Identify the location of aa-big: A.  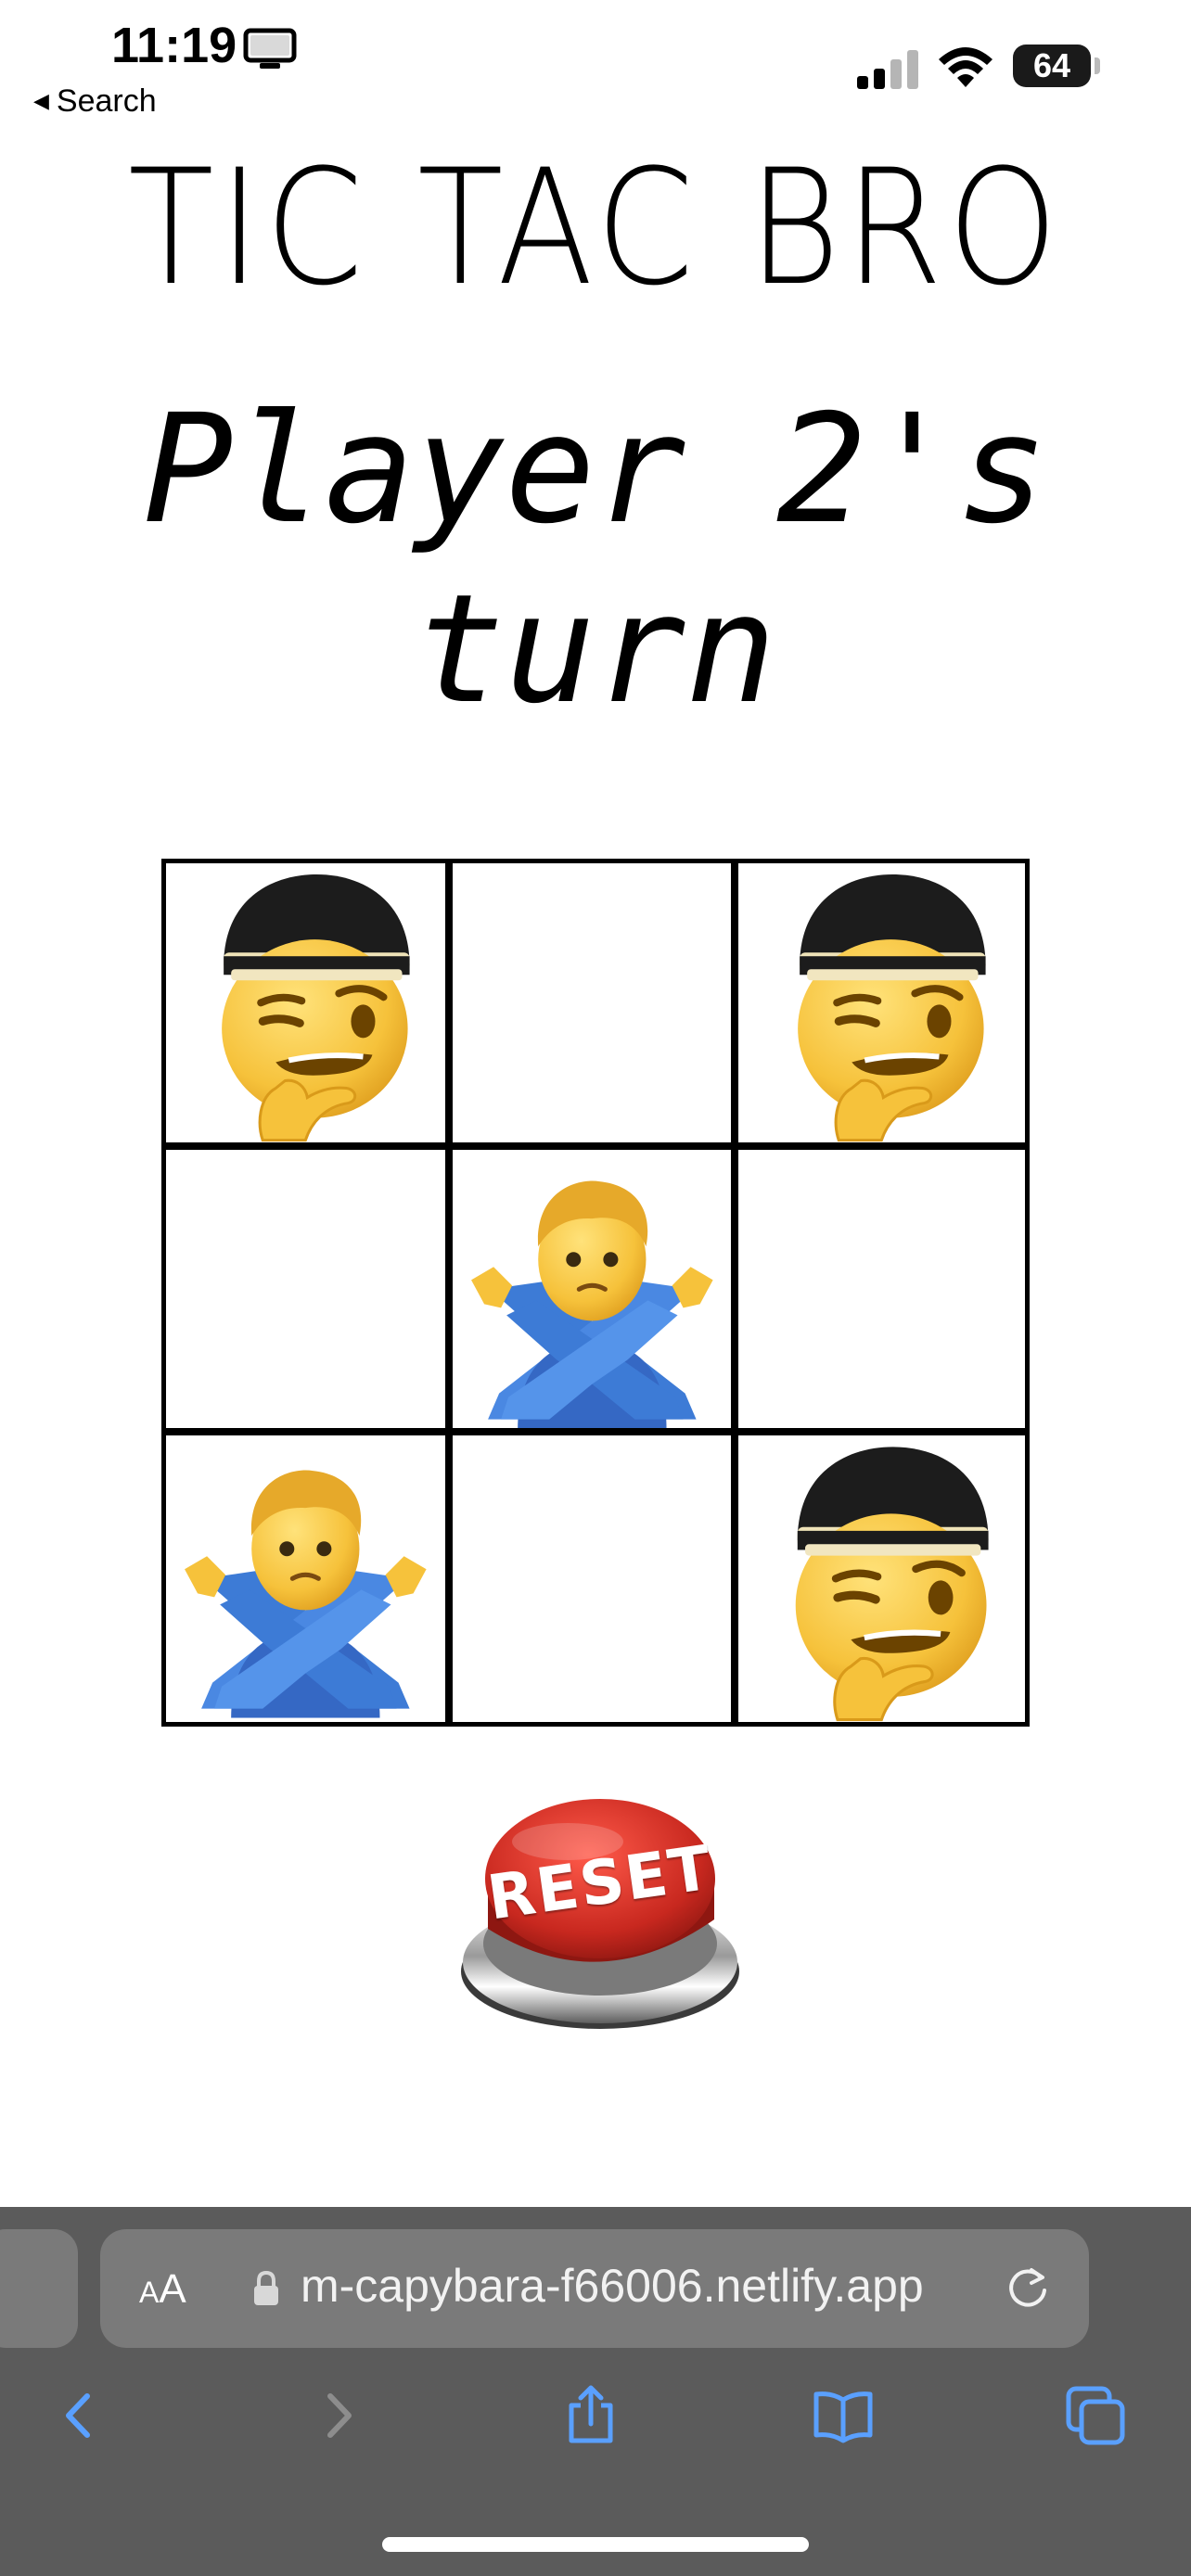
(172, 2289).